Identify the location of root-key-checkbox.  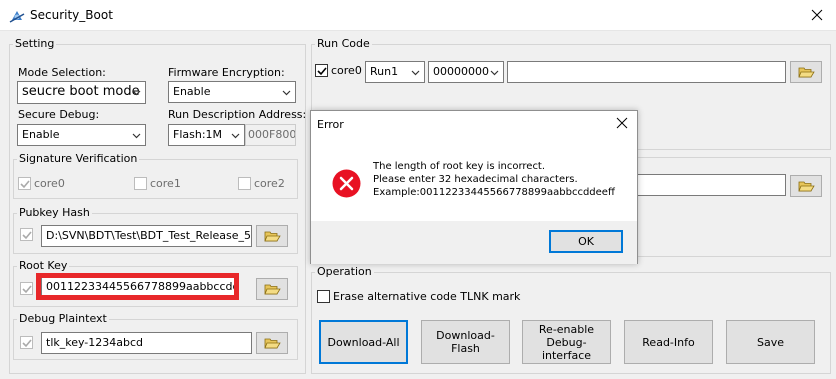
(28, 288).